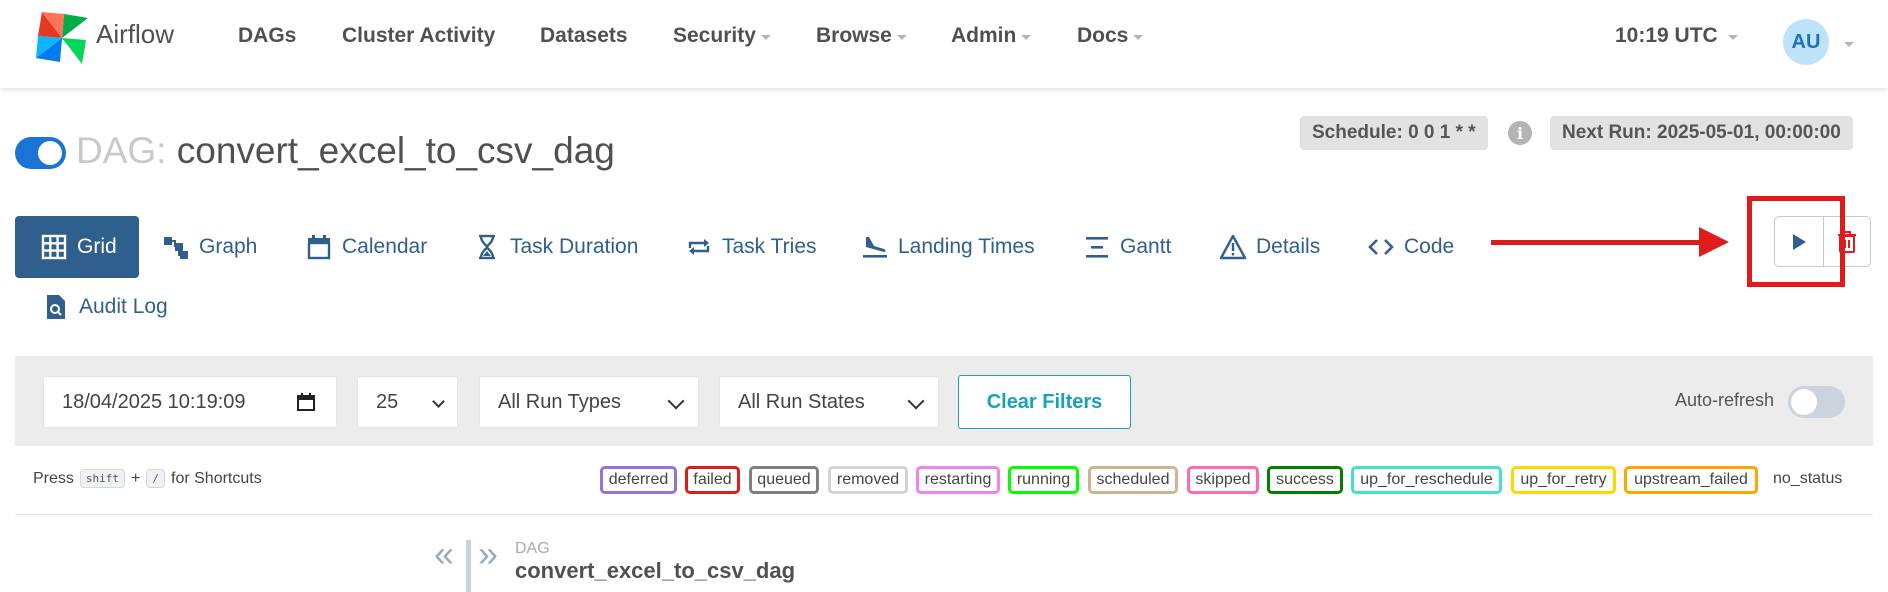  I want to click on tab-grid: Grid, so click(77, 247).